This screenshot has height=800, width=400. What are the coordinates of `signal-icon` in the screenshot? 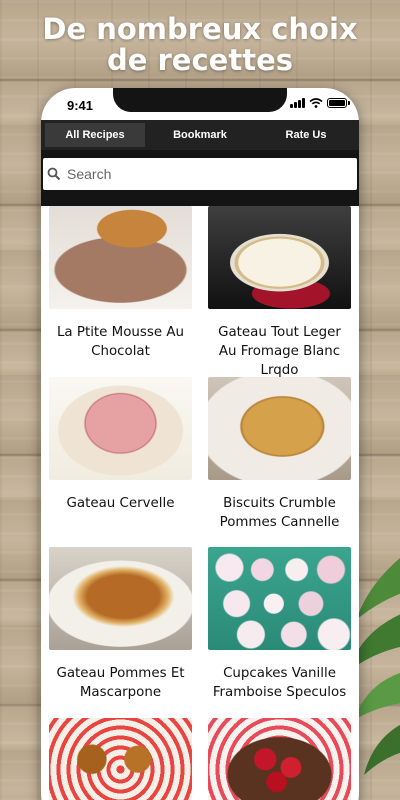 It's located at (297, 103).